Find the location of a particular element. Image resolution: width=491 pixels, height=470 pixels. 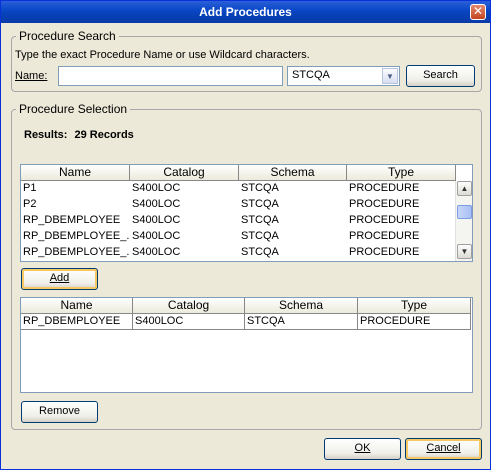

results-count: 29 Records is located at coordinates (104, 135).